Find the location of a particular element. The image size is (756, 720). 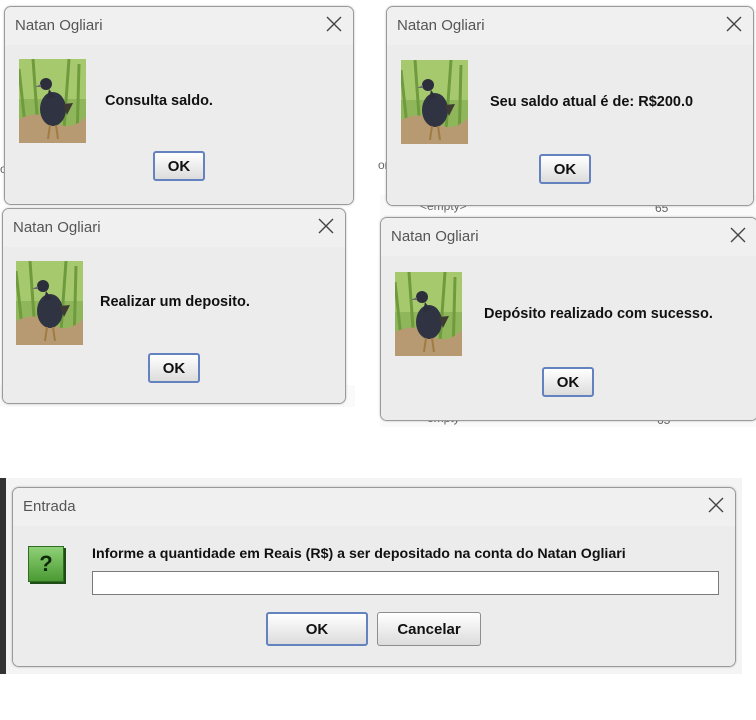

amount-input is located at coordinates (405, 583).